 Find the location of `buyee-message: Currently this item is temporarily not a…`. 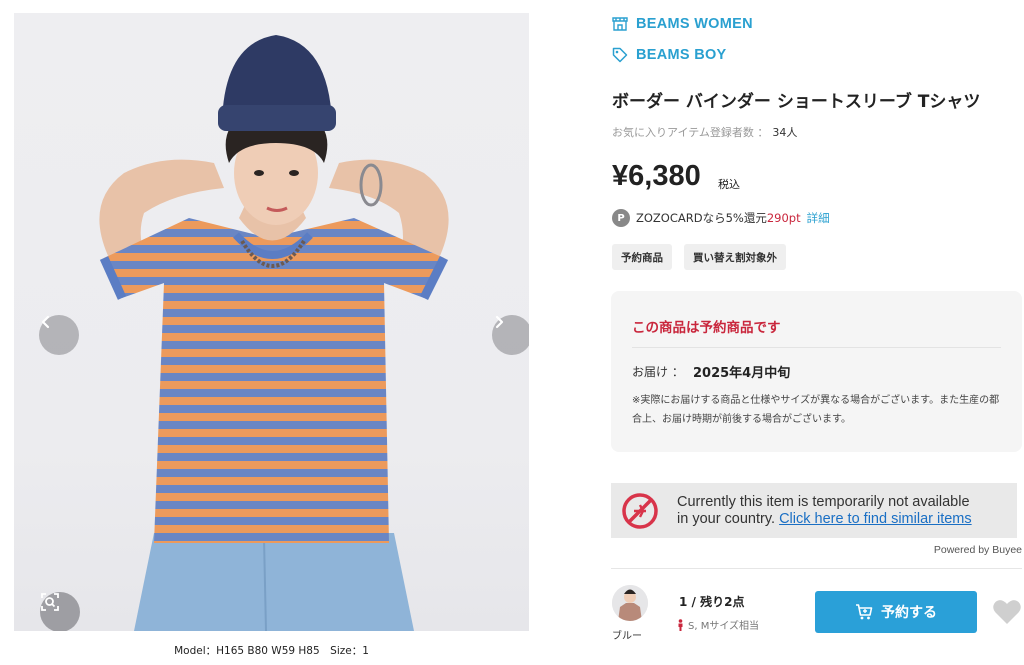

buyee-message: Currently this item is temporarily not a… is located at coordinates (824, 511).